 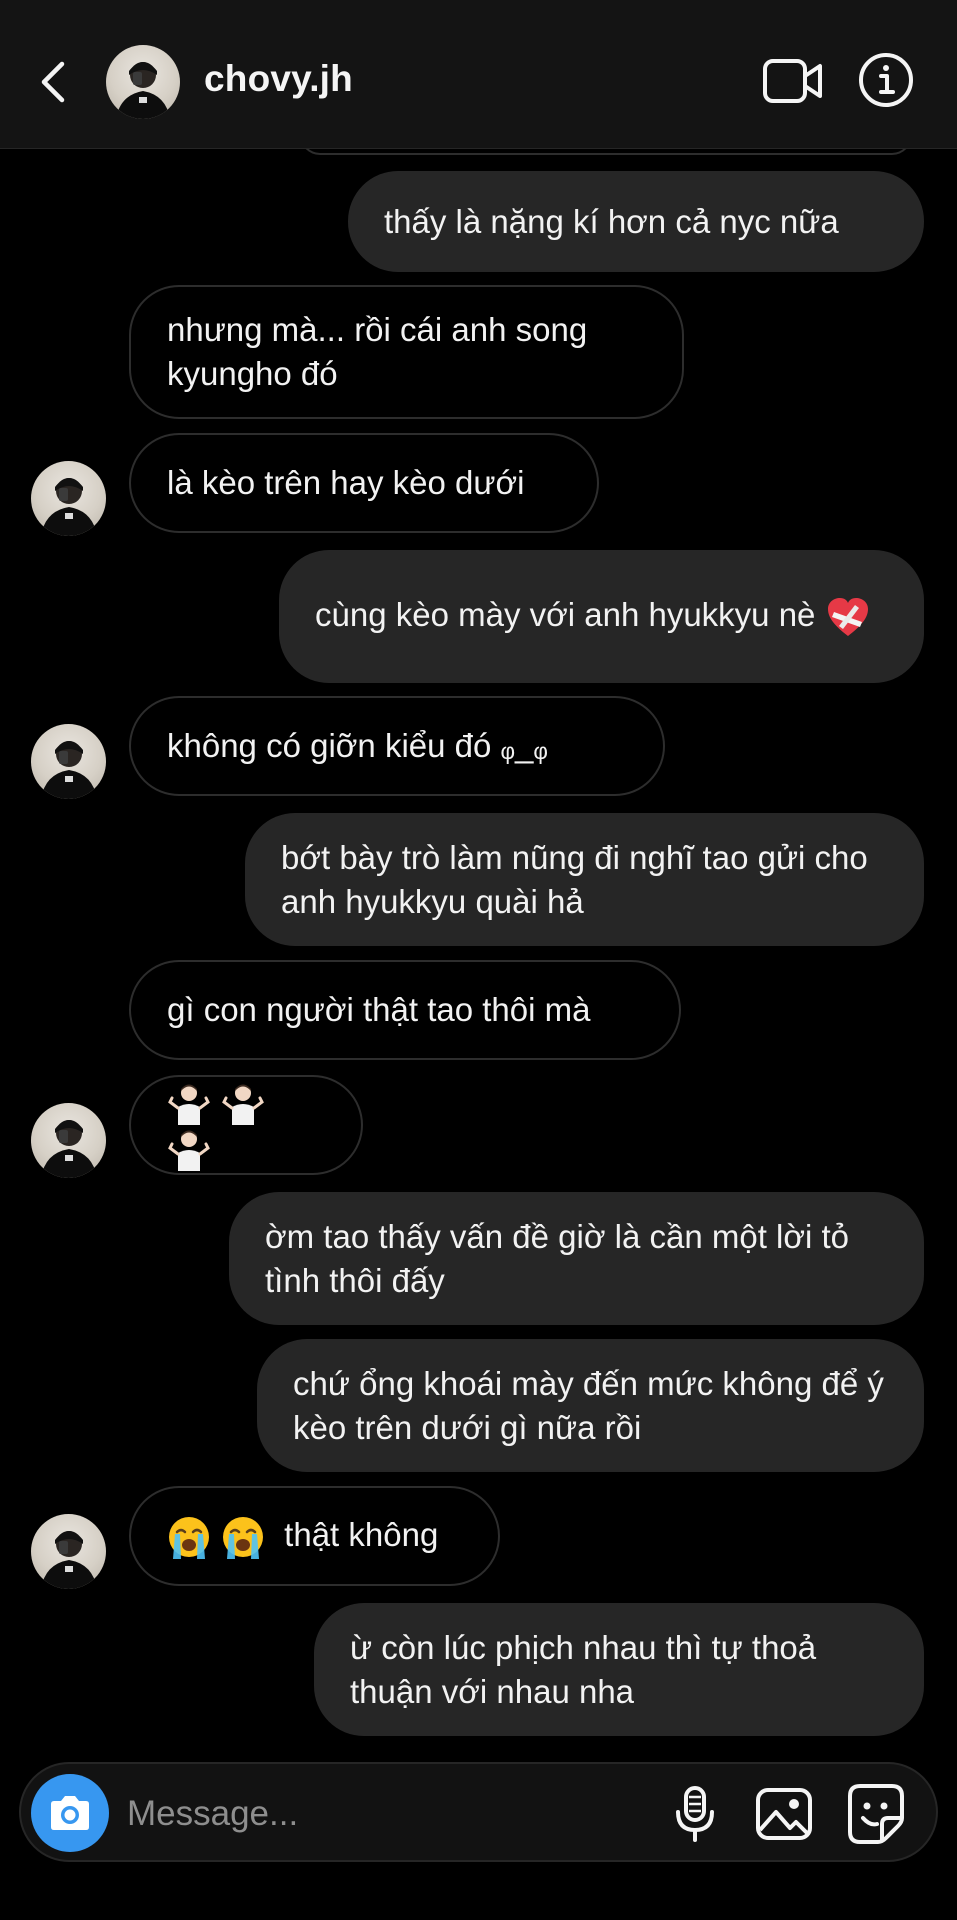 What do you see at coordinates (143, 82) in the screenshot?
I see `header-avatar` at bounding box center [143, 82].